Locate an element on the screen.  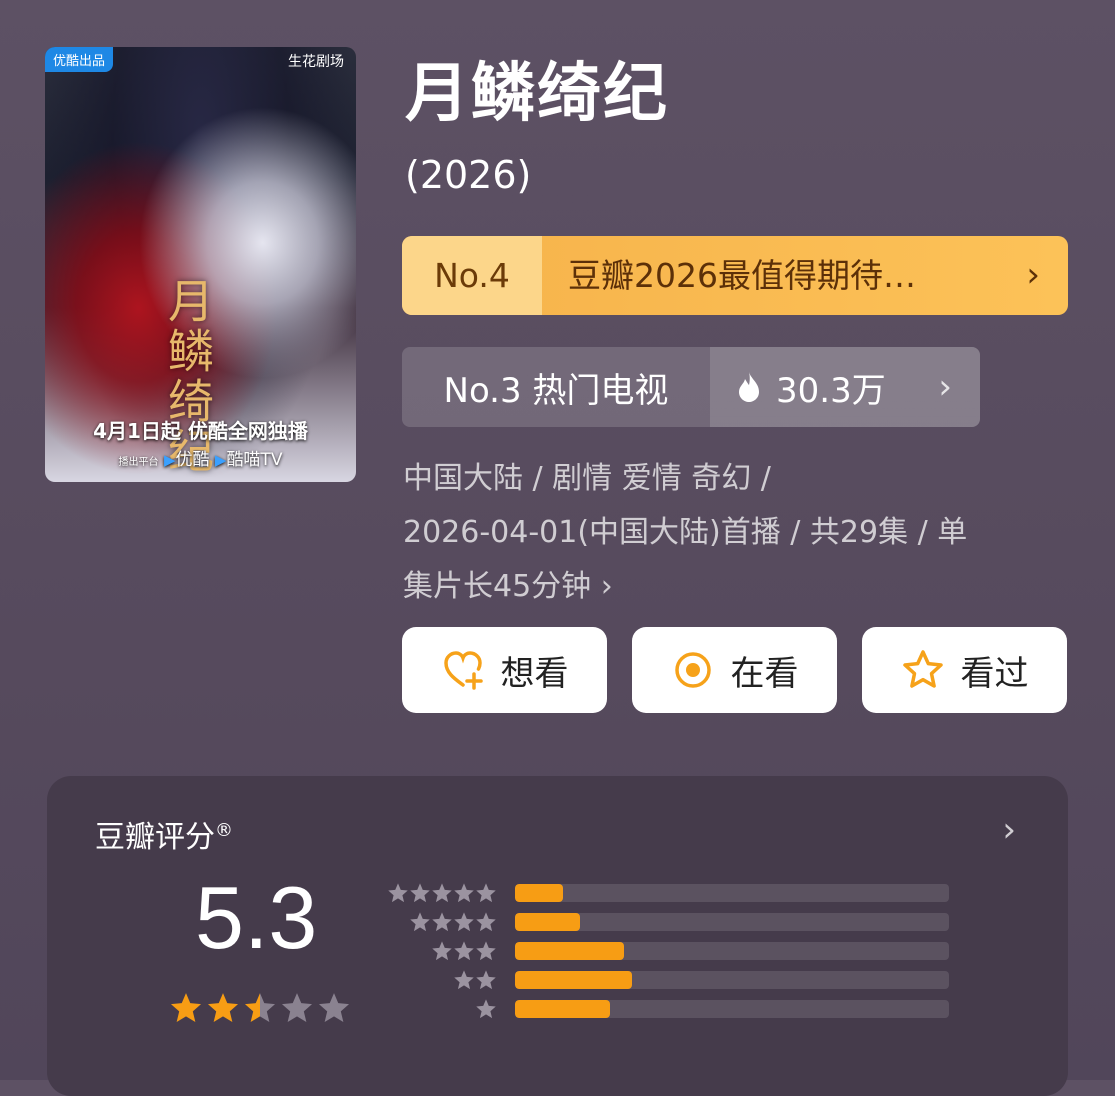
watching-label: 在看 is located at coordinates (764, 673).